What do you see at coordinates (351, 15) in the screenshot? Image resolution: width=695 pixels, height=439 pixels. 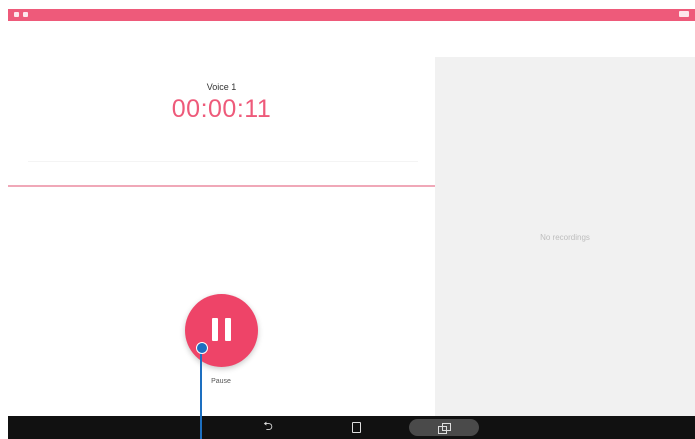 I see `status-bar` at bounding box center [351, 15].